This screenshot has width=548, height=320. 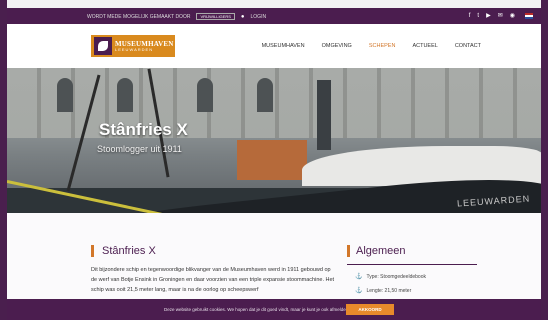 What do you see at coordinates (283, 46) in the screenshot?
I see `nav-museumhaven: MUSEUMHAVEN` at bounding box center [283, 46].